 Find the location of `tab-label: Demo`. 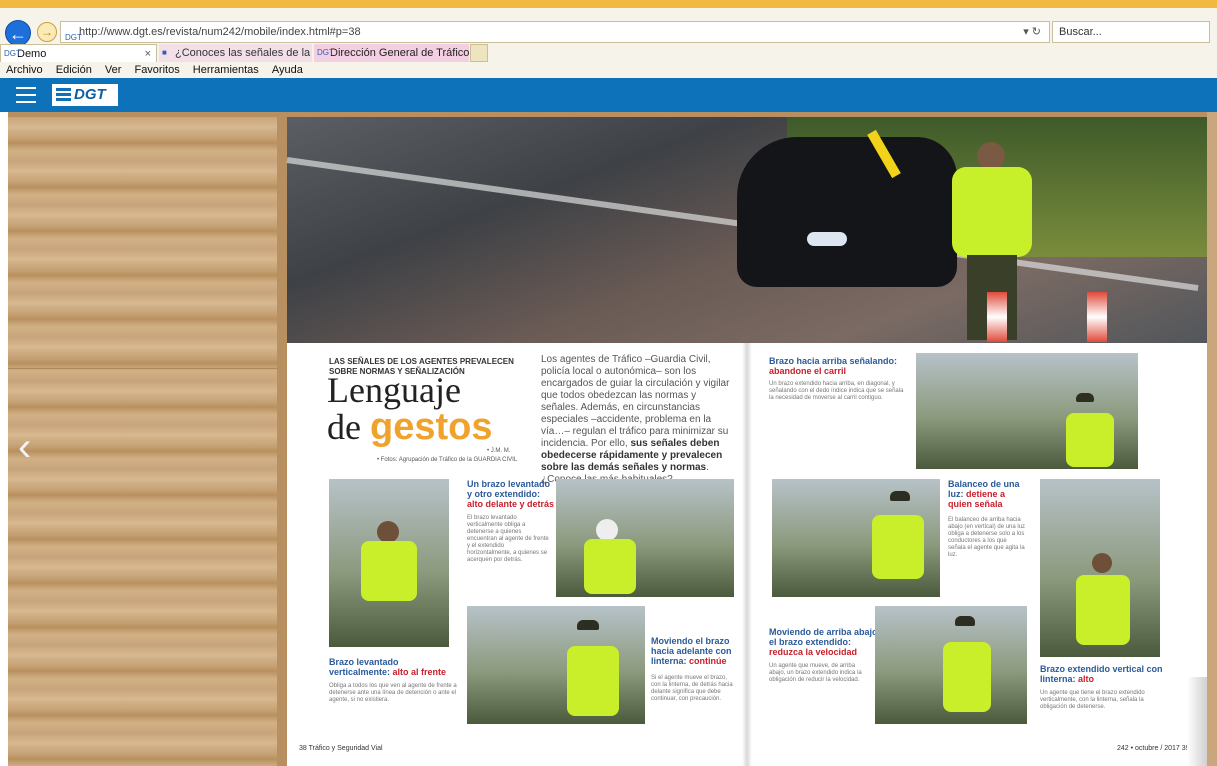

tab-label: Demo is located at coordinates (32, 54).